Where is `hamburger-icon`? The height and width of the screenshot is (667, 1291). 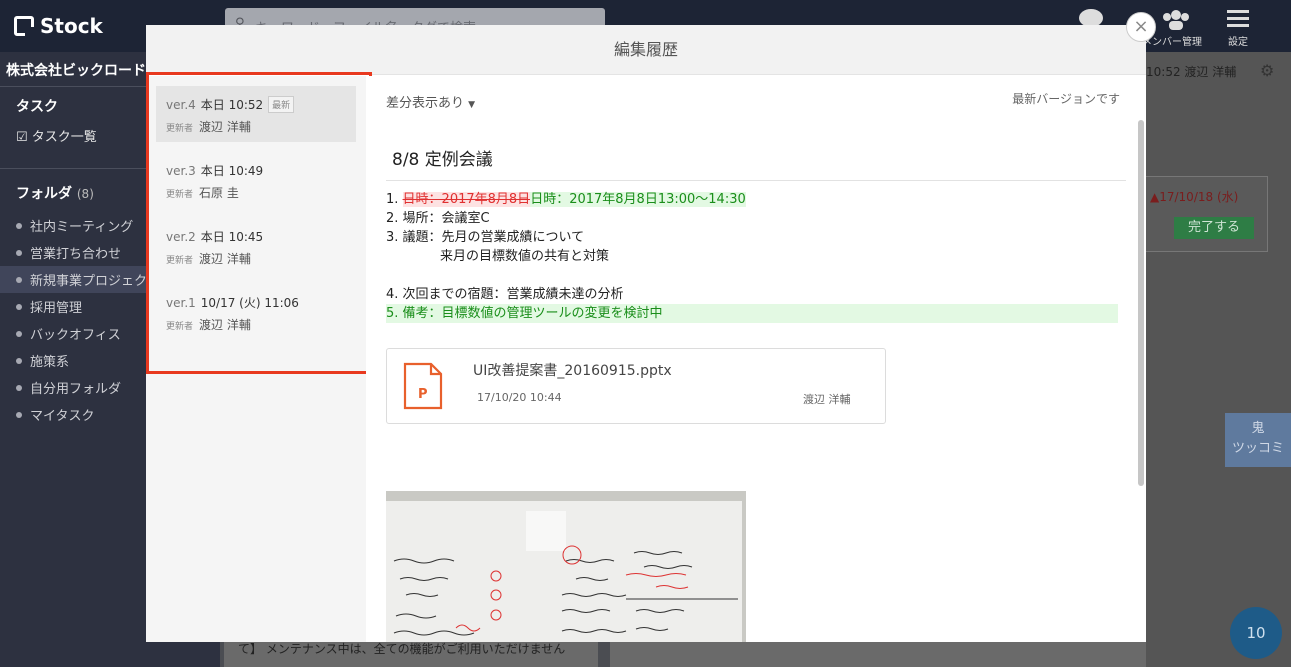
hamburger-icon is located at coordinates (1238, 18).